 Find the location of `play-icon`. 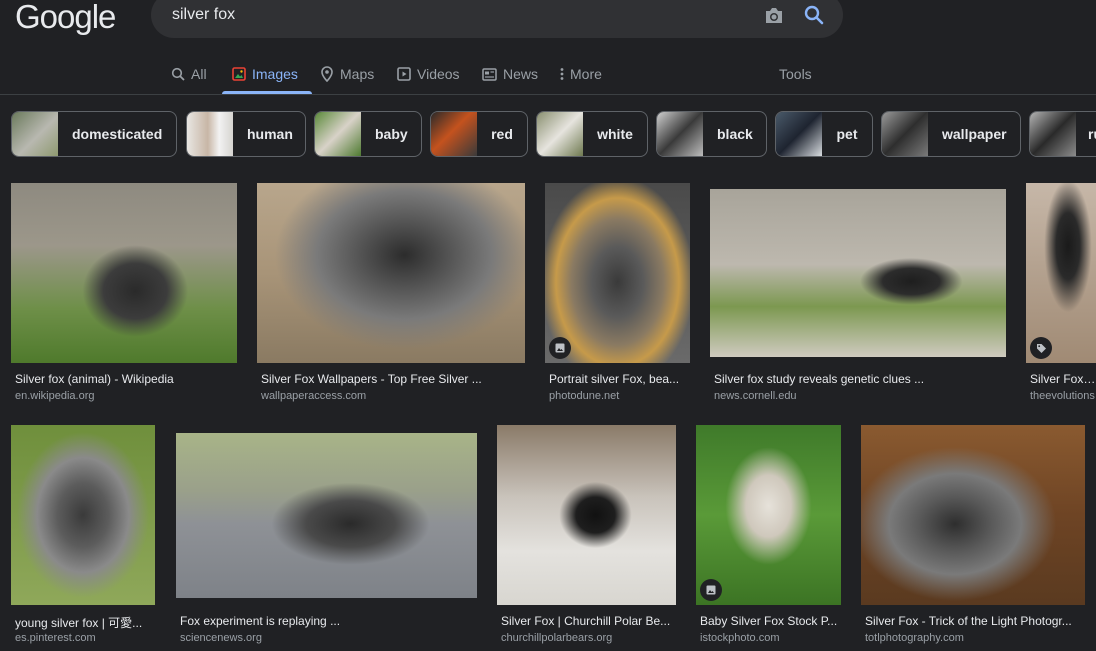

play-icon is located at coordinates (404, 74).